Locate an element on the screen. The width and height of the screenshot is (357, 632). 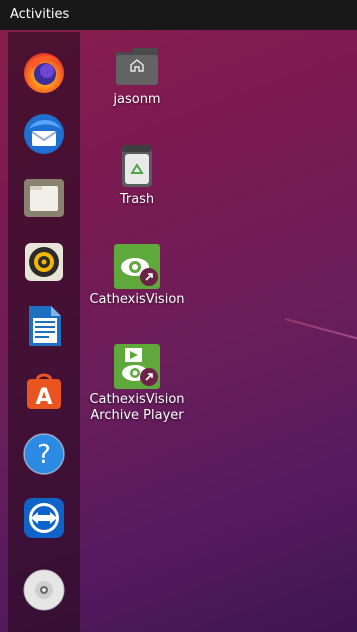
dock-item-thunderbird is located at coordinates (44, 134).